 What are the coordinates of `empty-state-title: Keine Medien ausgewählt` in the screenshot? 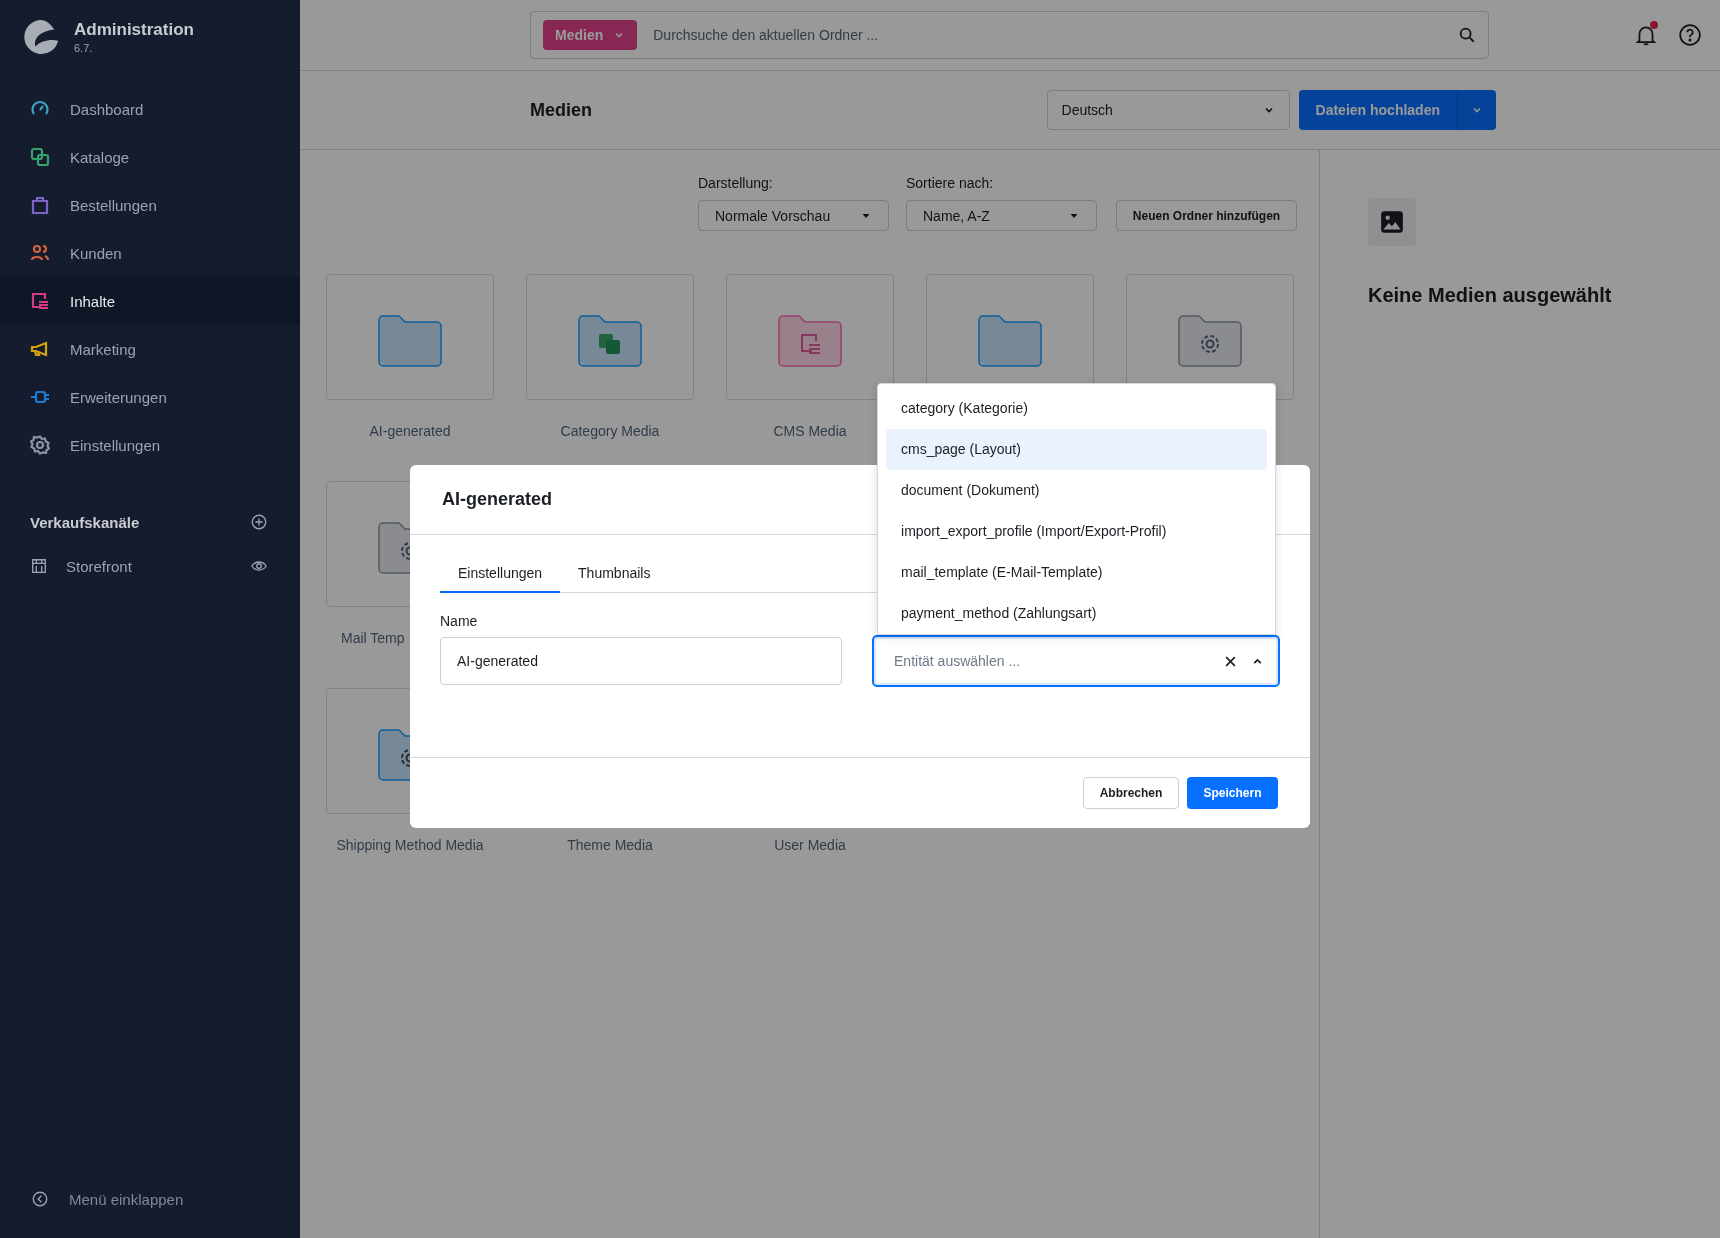 It's located at (1490, 295).